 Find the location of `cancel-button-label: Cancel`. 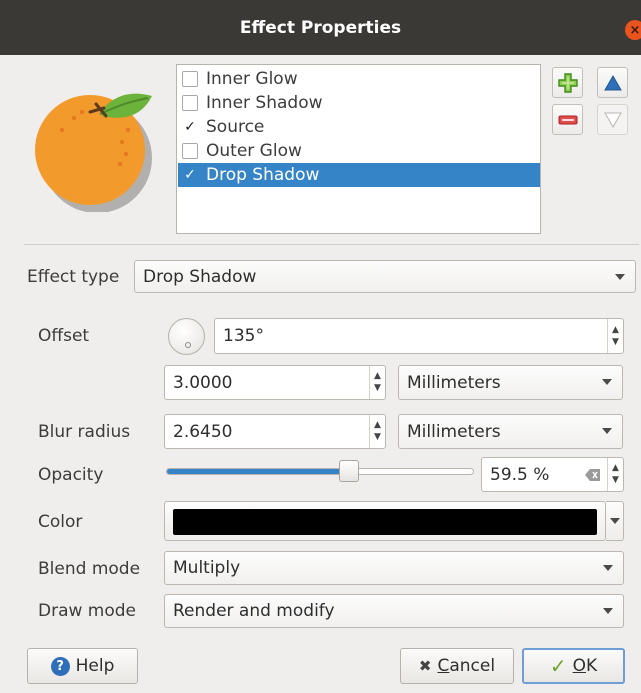

cancel-button-label: Cancel is located at coordinates (466, 666).